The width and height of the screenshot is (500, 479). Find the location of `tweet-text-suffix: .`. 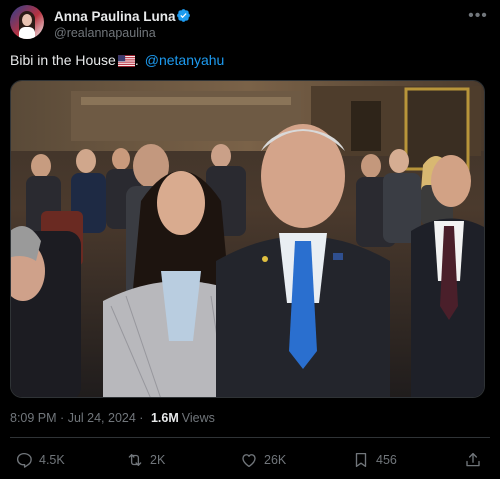

tweet-text-suffix: . is located at coordinates (136, 60).